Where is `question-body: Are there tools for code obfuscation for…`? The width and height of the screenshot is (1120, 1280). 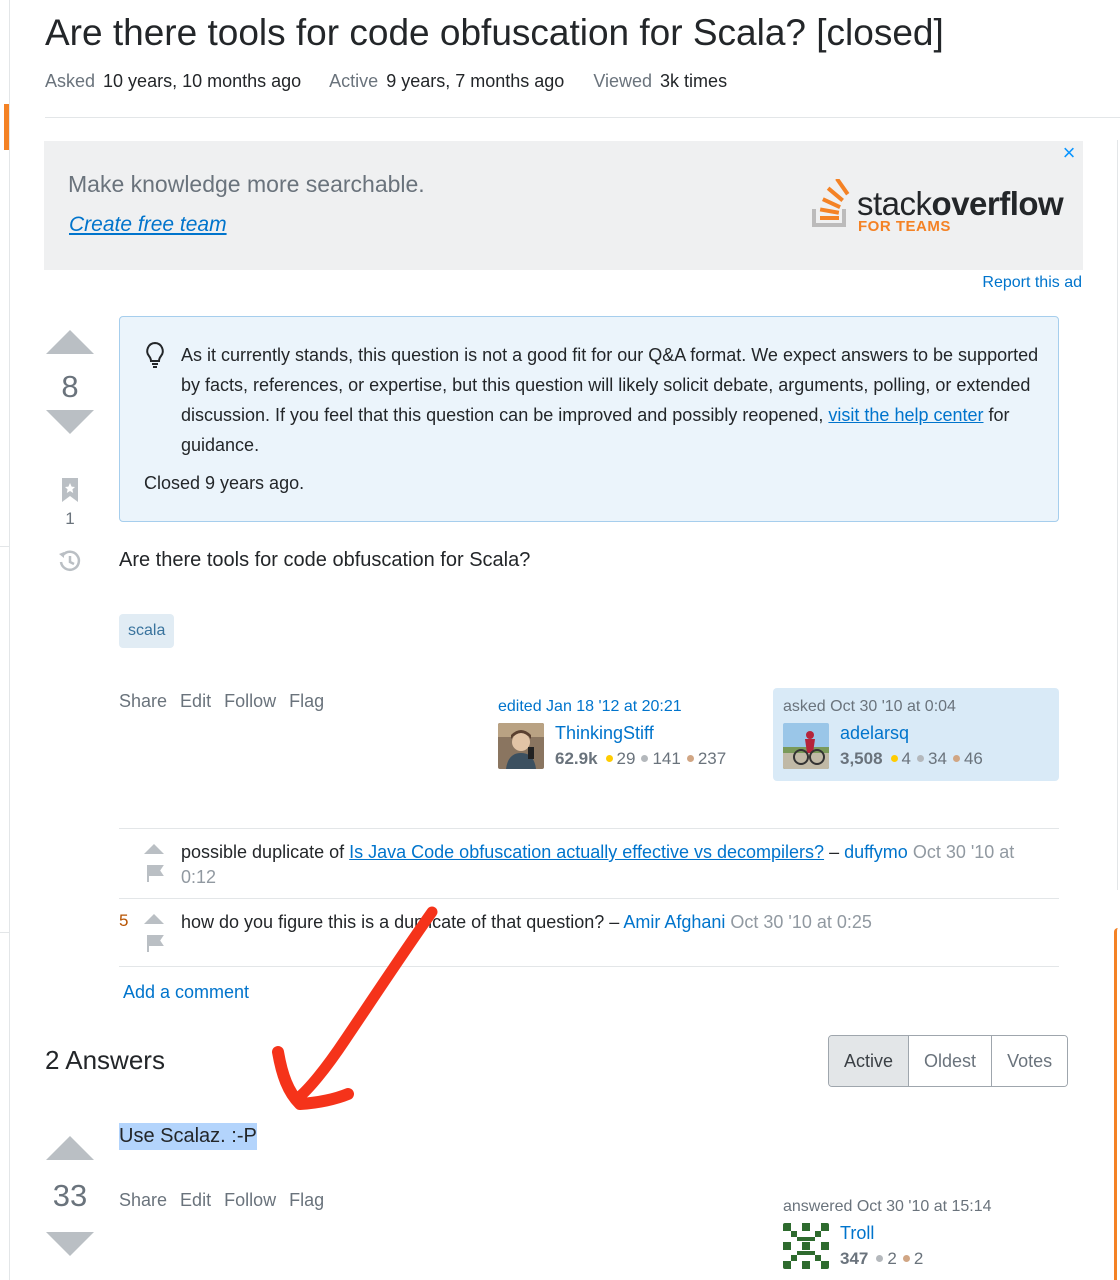
question-body: Are there tools for code obfuscation for… is located at coordinates (325, 560).